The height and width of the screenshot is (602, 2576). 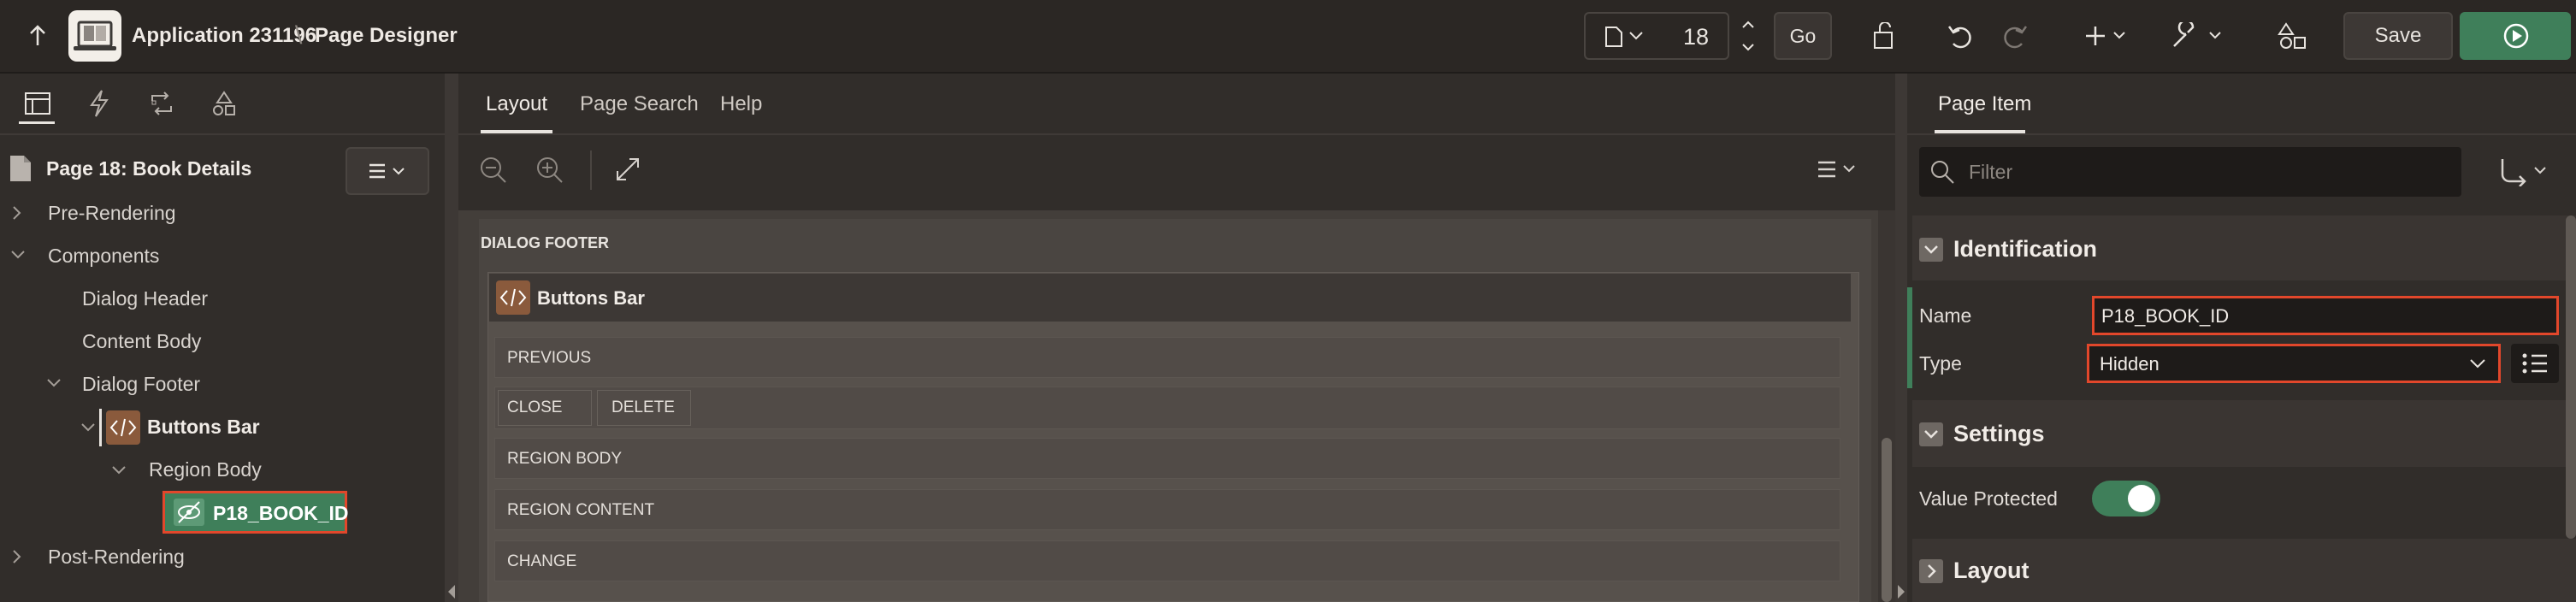 I want to click on position-label: REGION BODY, so click(x=565, y=459).